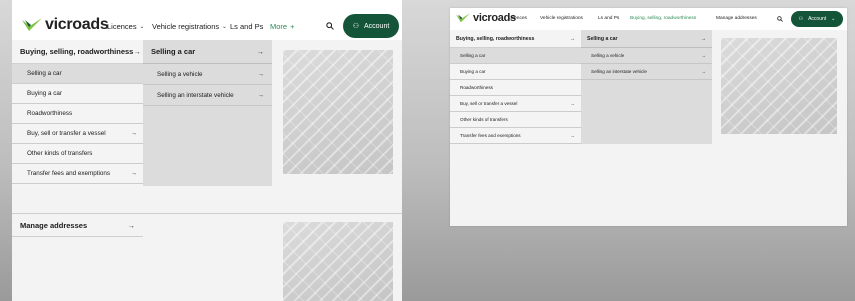 This screenshot has height=301, width=855. I want to click on manage-addresses-label: Manage addresses, so click(54, 225).